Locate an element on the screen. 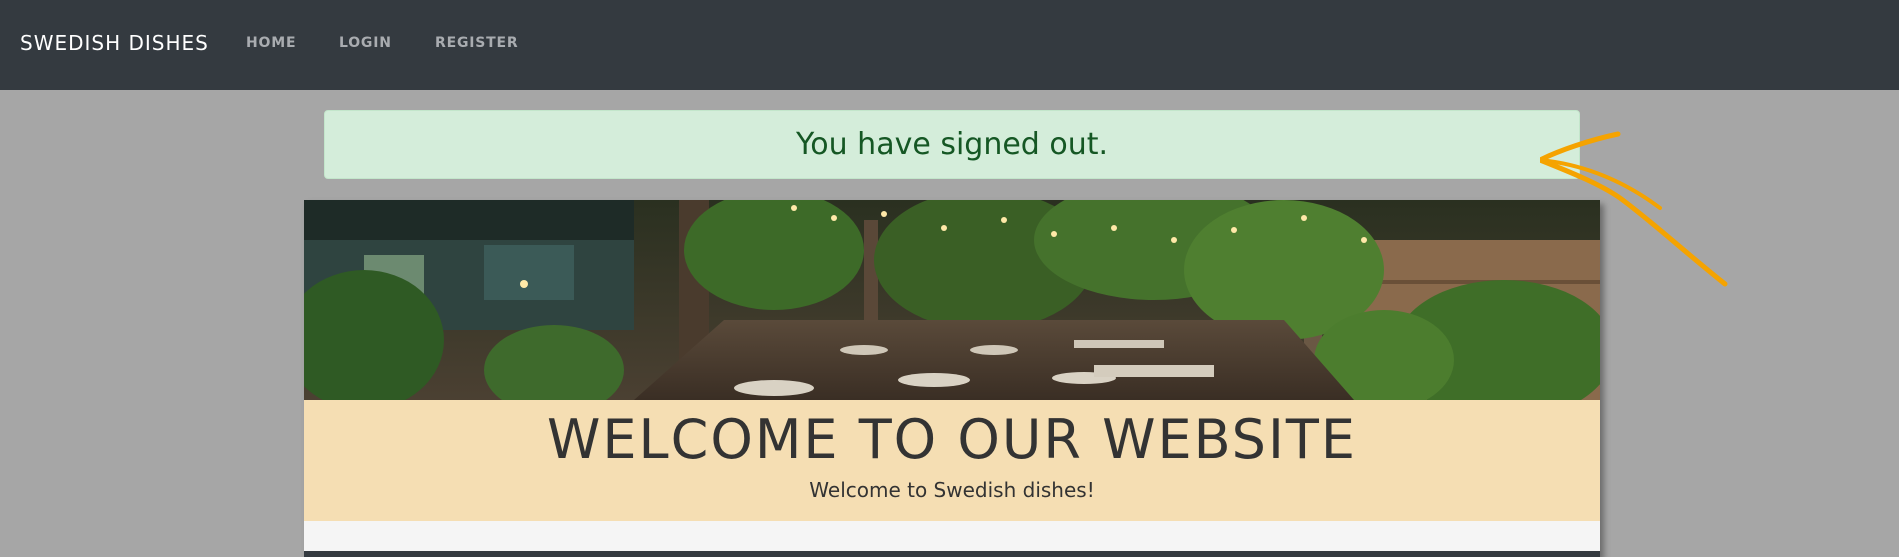 This screenshot has height=557, width=1899. nav-register-link: REGISTER is located at coordinates (476, 43).